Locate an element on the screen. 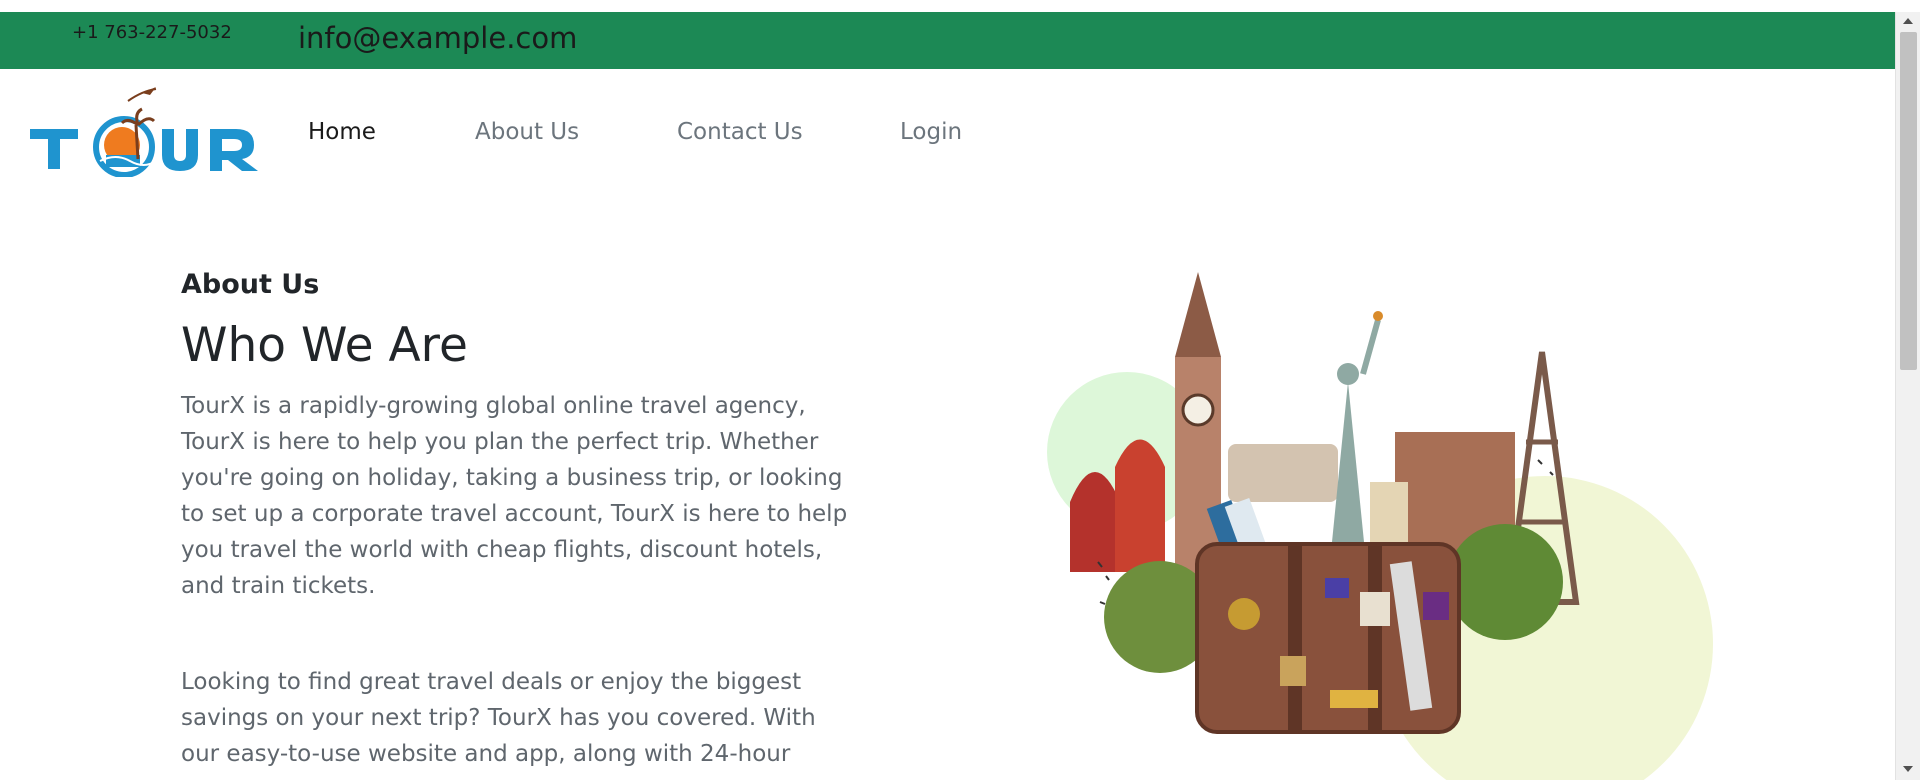 The image size is (1920, 780). scroll-up-arrow-icon is located at coordinates (1908, 21).